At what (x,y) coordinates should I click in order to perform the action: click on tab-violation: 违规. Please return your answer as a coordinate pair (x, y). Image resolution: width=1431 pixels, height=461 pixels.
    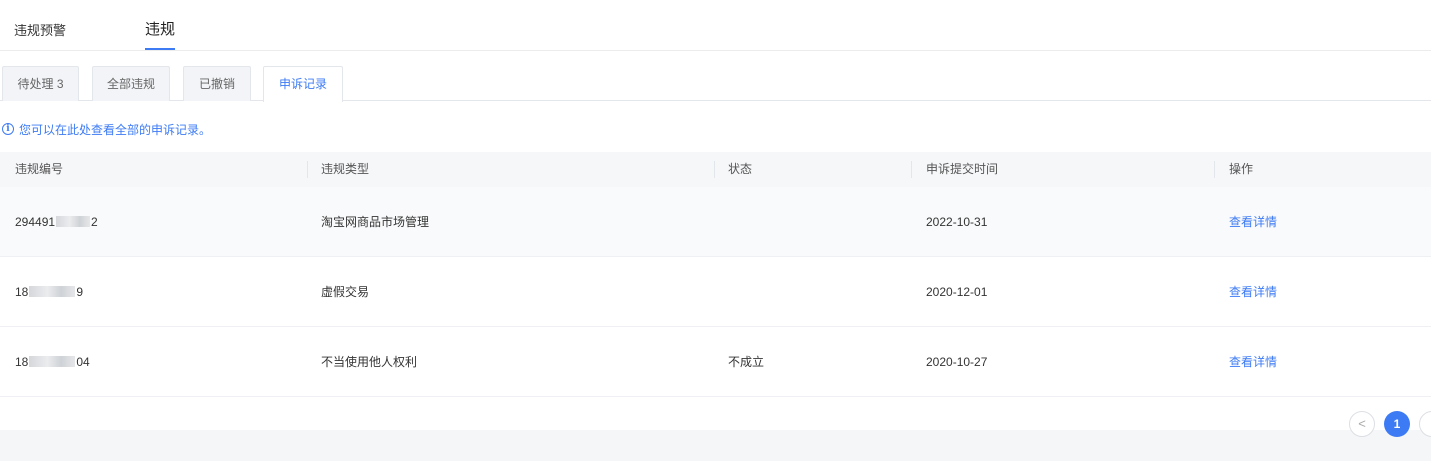
    Looking at the image, I should click on (160, 25).